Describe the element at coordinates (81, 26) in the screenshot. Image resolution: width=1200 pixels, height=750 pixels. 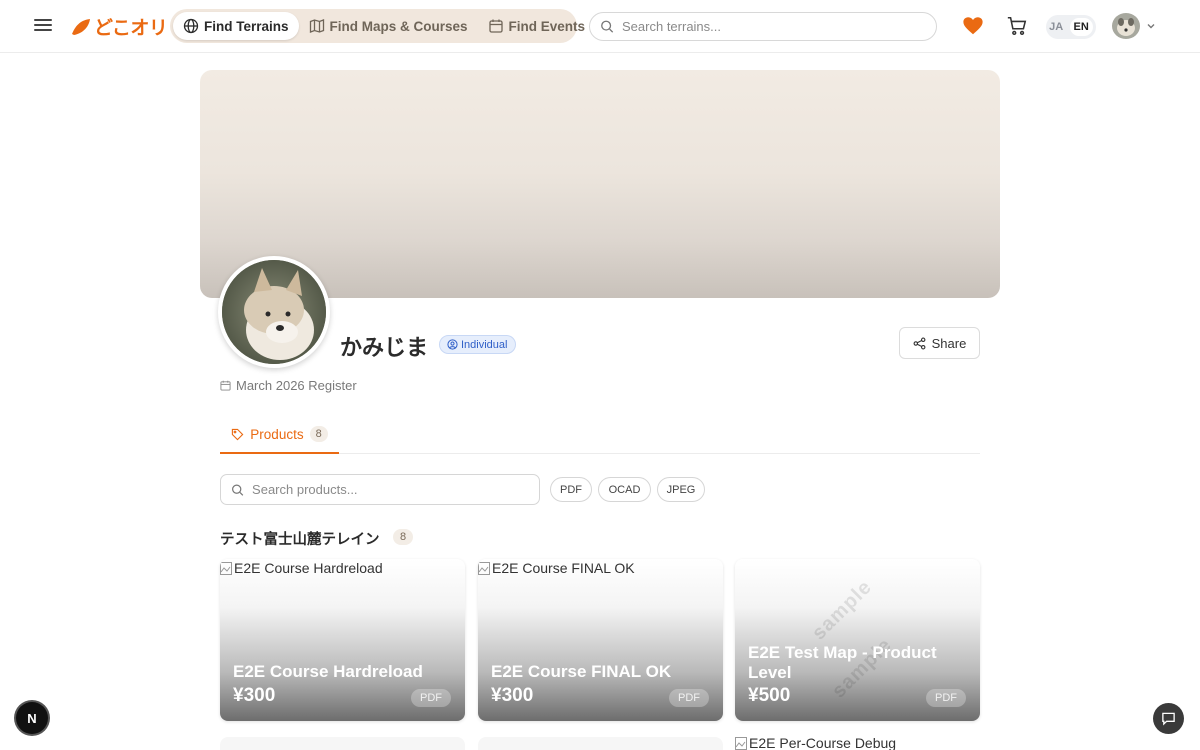
I see `logo-mark-icon` at that location.